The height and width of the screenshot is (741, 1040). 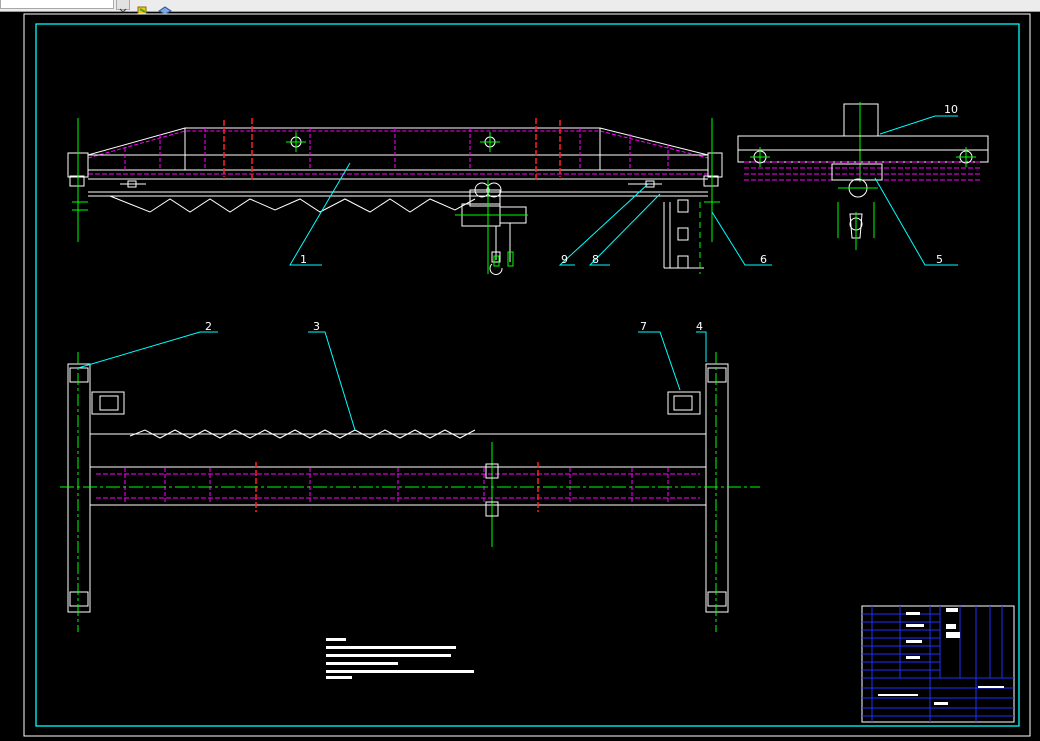 What do you see at coordinates (316, 326) in the screenshot?
I see `callout-label-3: 3` at bounding box center [316, 326].